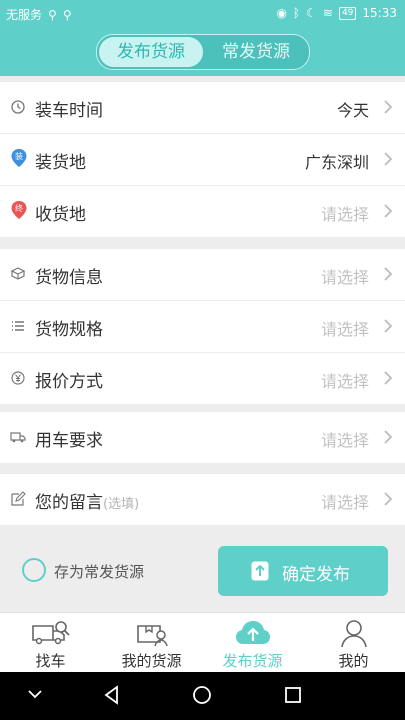 The image size is (405, 720). Describe the element at coordinates (60, 215) in the screenshot. I see `row-label: 收货地` at that location.